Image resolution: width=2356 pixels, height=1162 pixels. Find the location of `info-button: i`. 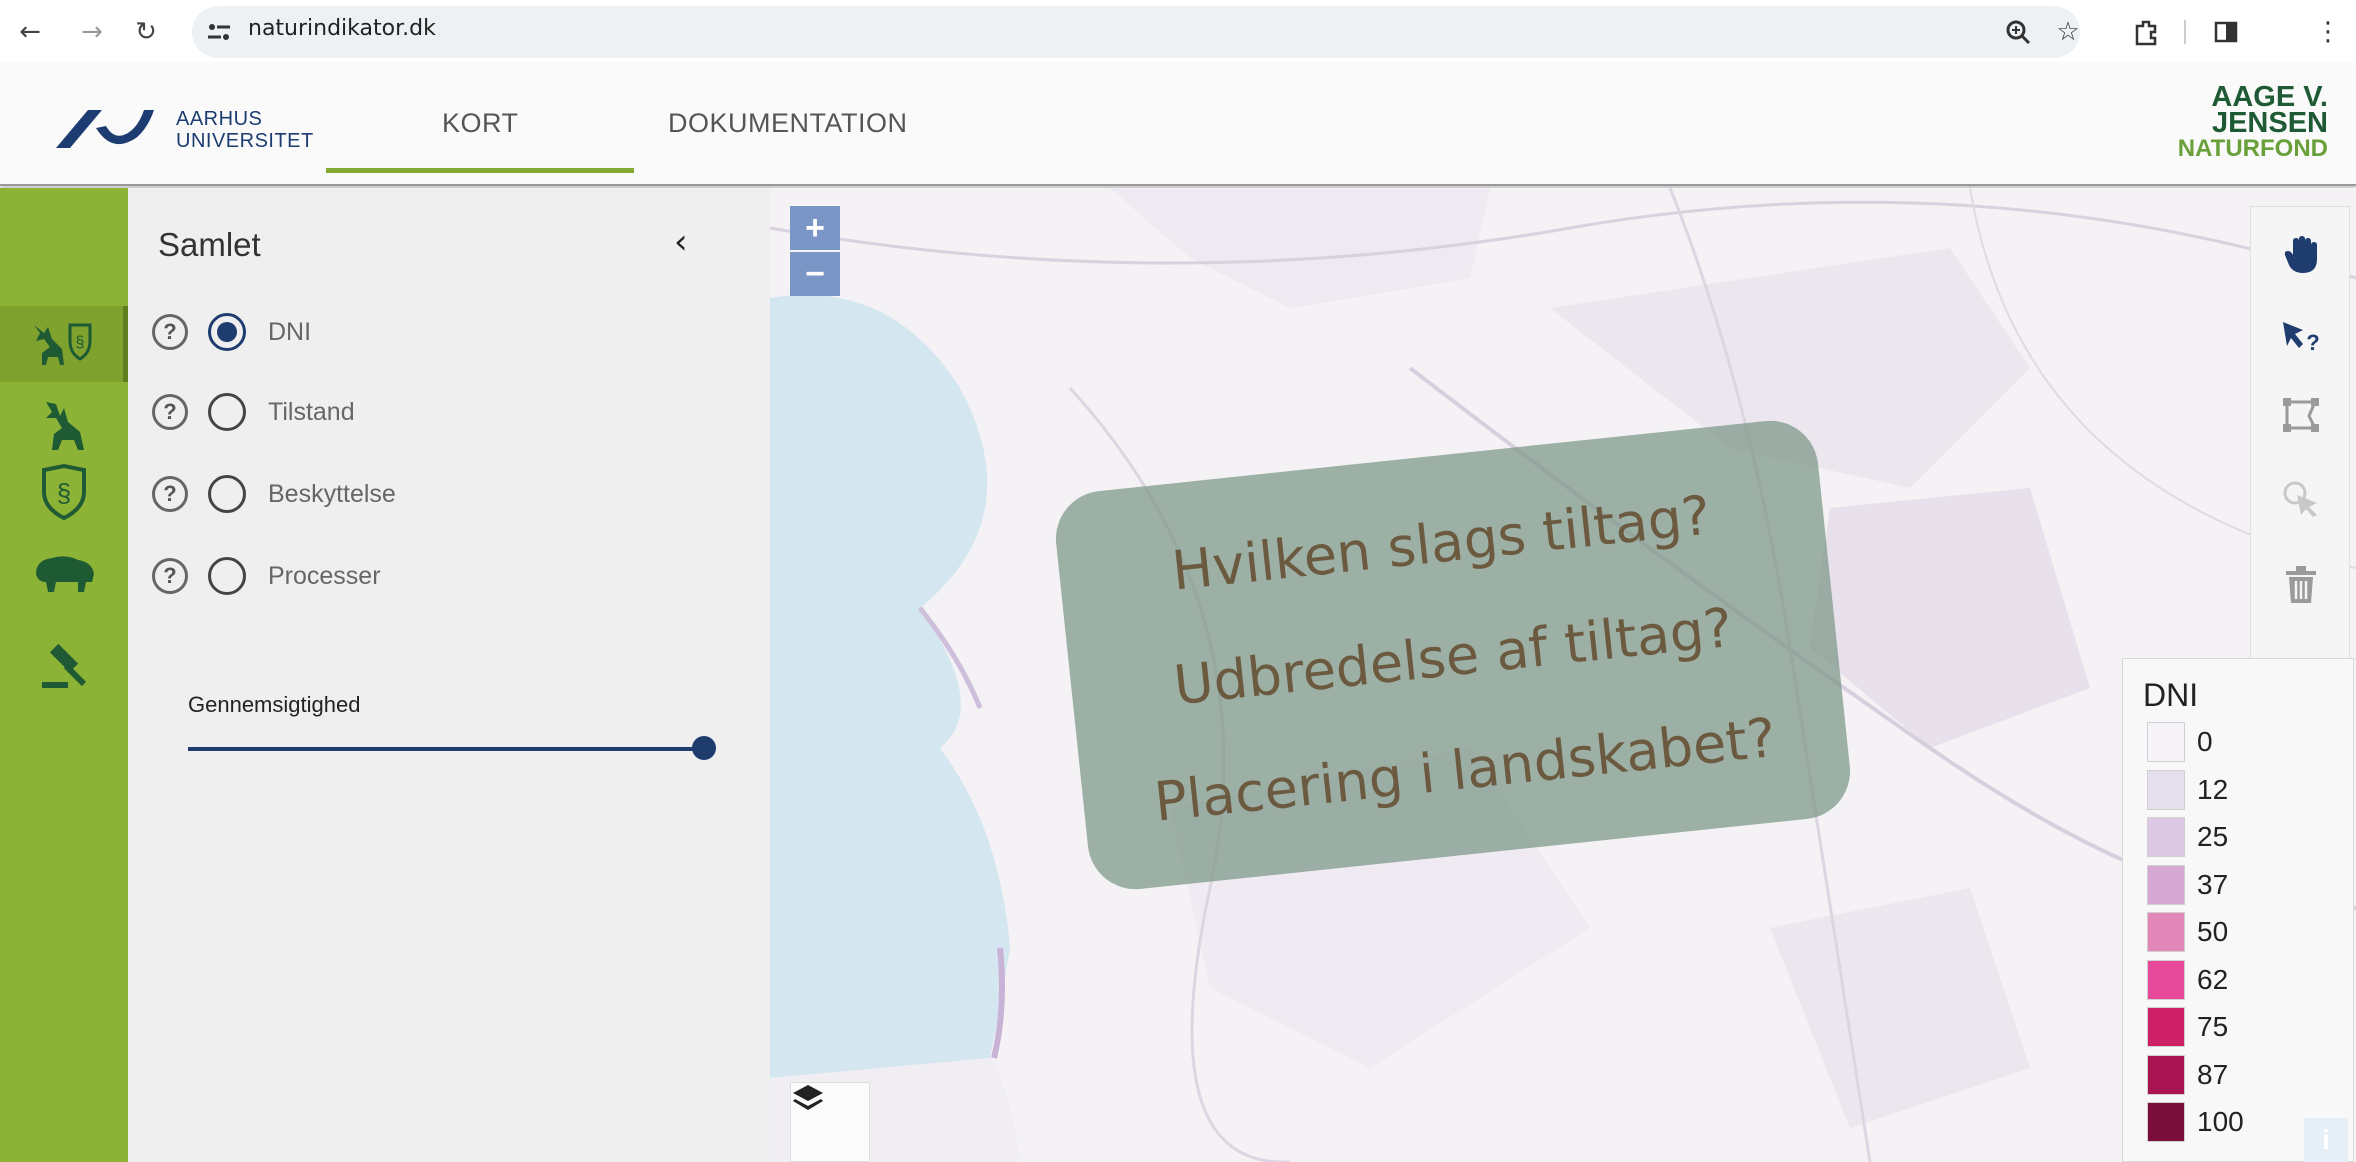

info-button: i is located at coordinates (2326, 1140).